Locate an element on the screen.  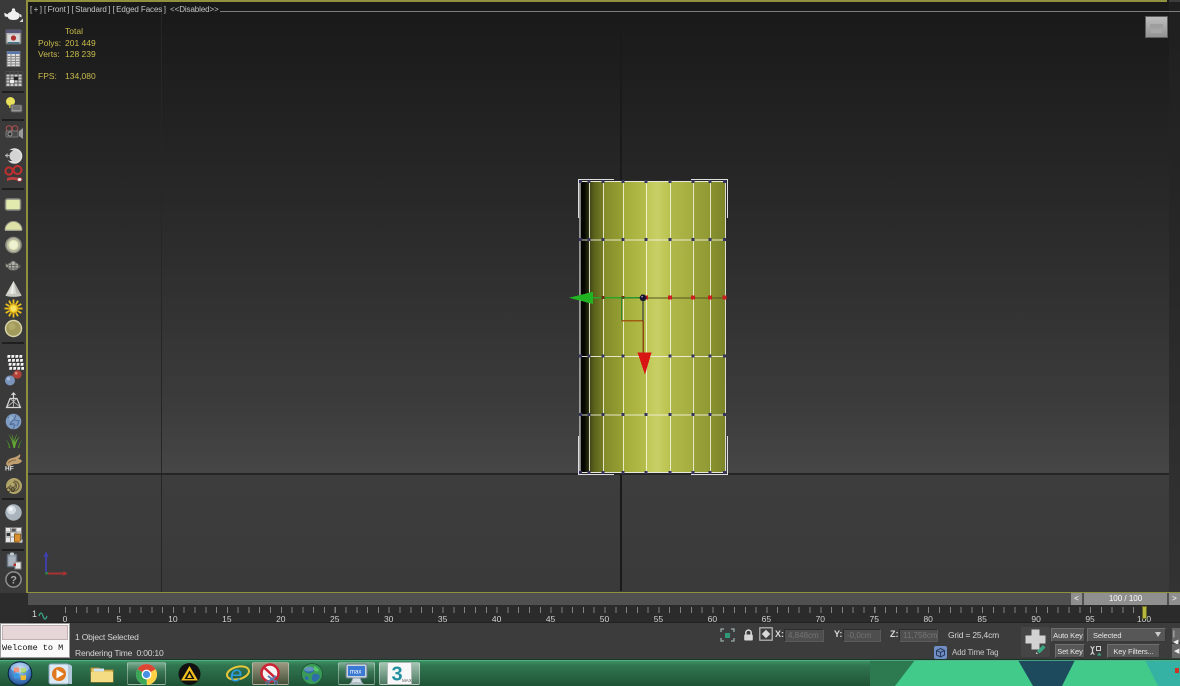
svg-text: 1 is located at coordinates (34, 614).